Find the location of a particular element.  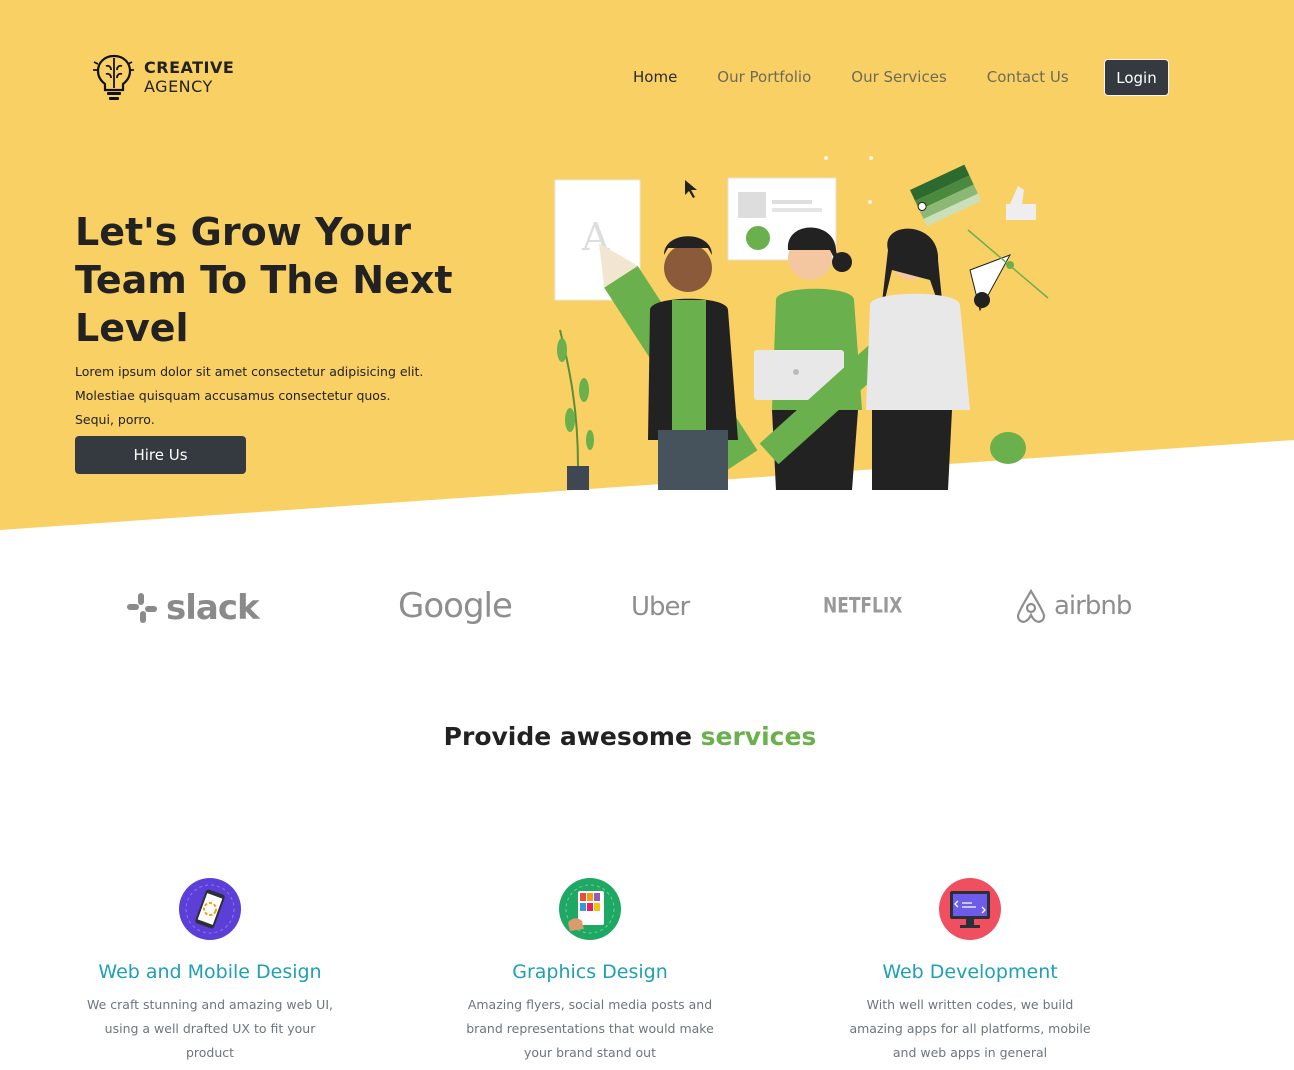

service-title: Web and Mobile Design is located at coordinates (210, 972).